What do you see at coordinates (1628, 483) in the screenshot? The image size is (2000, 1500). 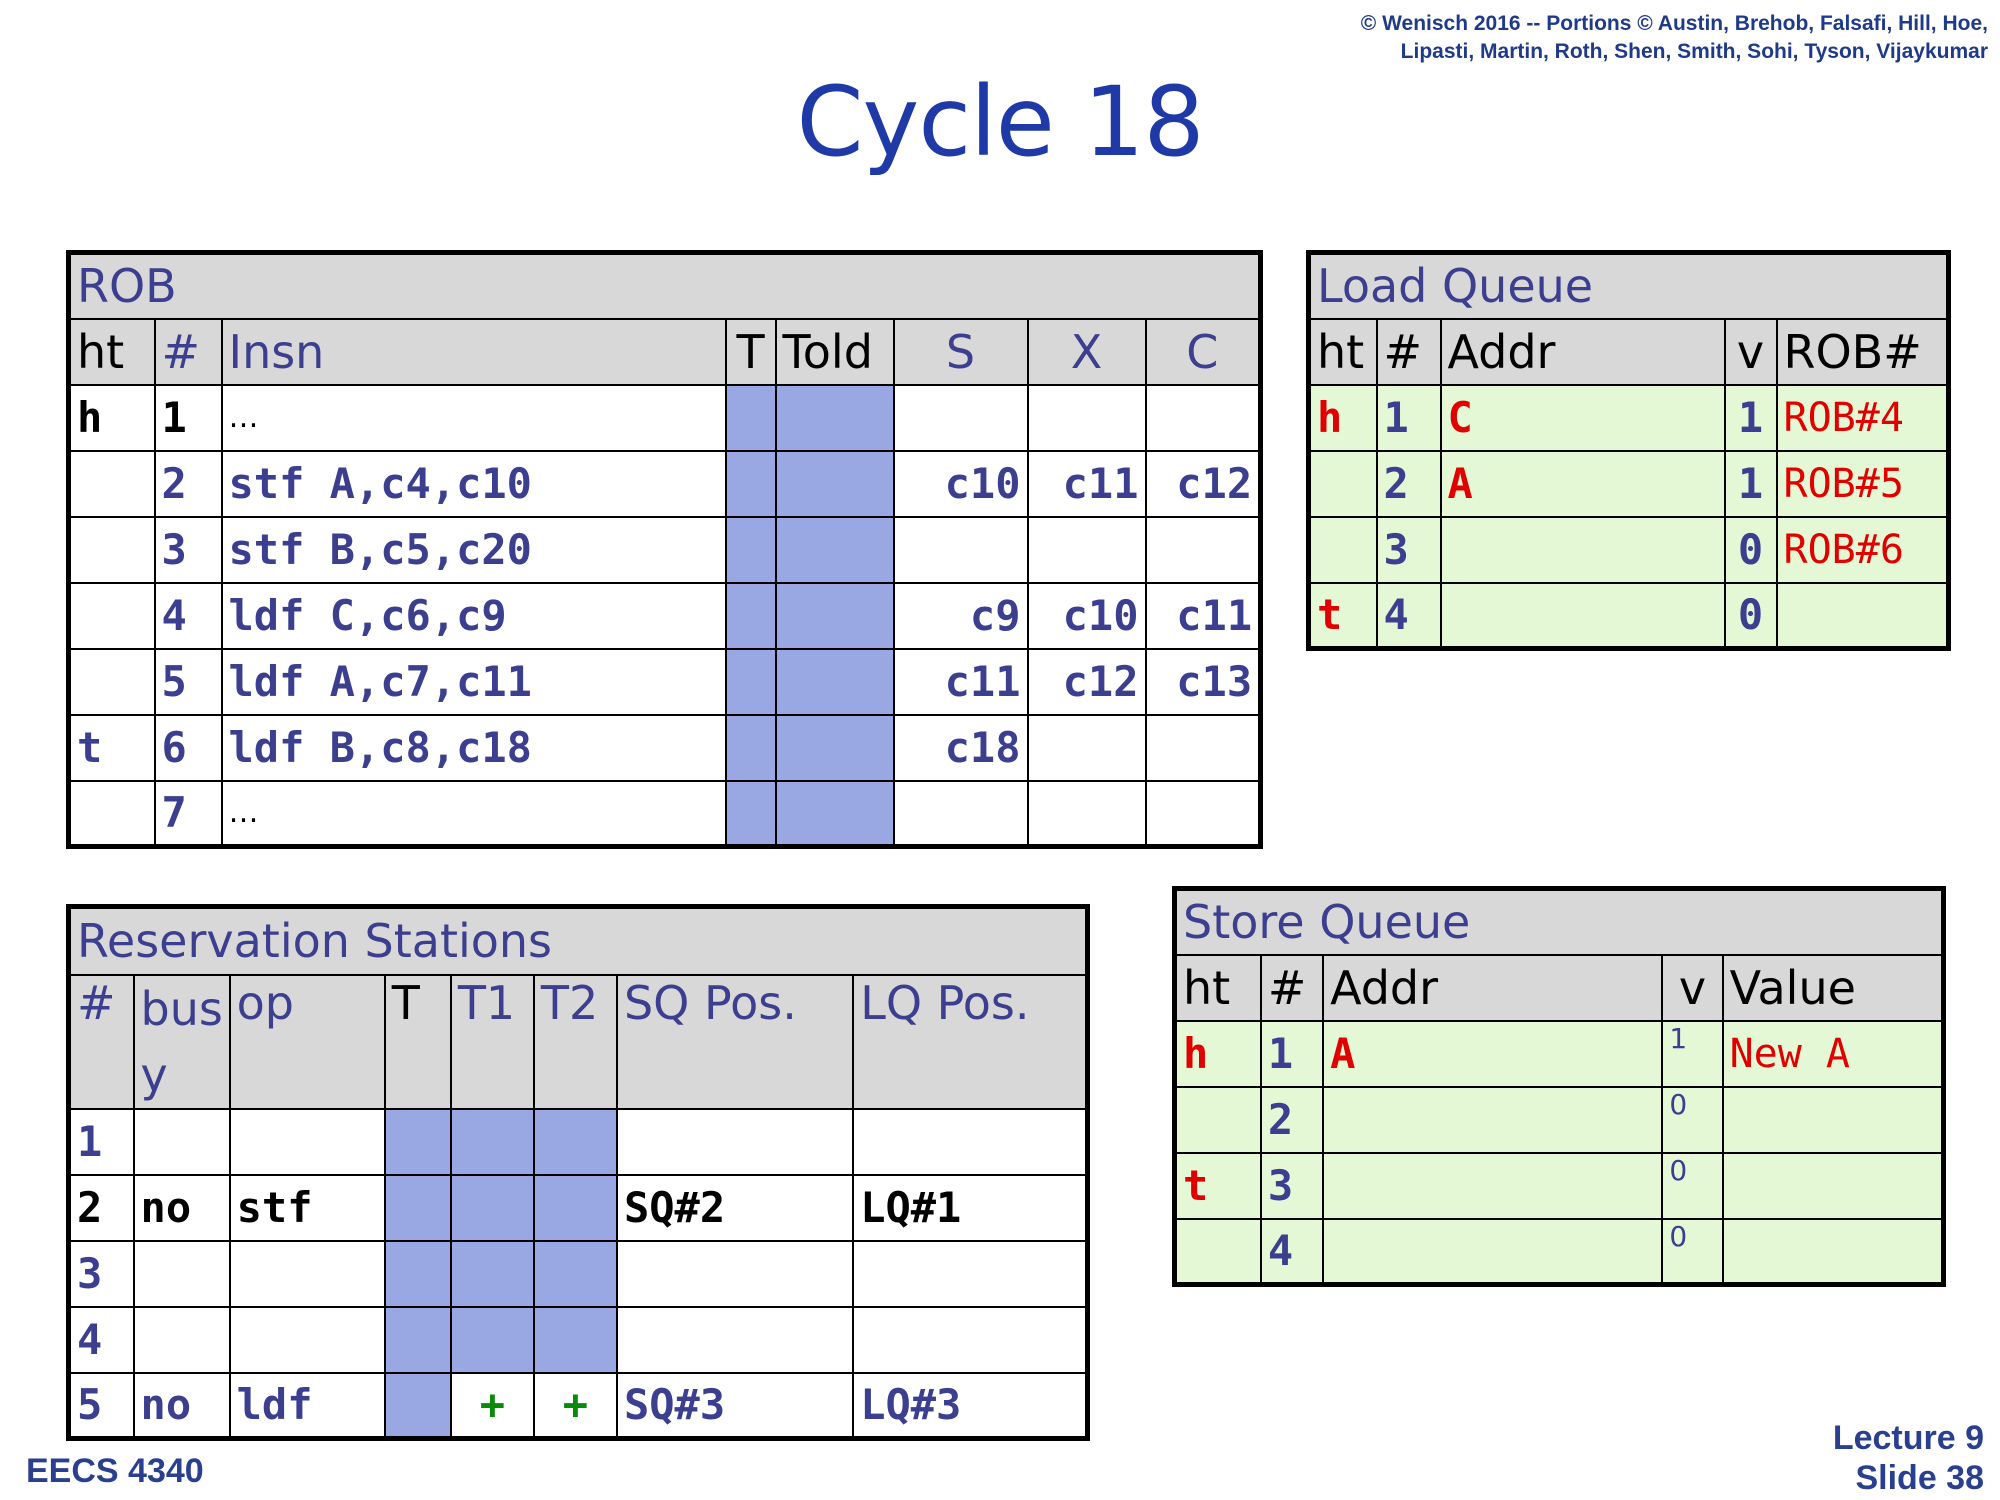 I see `lq-row-2: 2 A 1 ROB#5` at bounding box center [1628, 483].